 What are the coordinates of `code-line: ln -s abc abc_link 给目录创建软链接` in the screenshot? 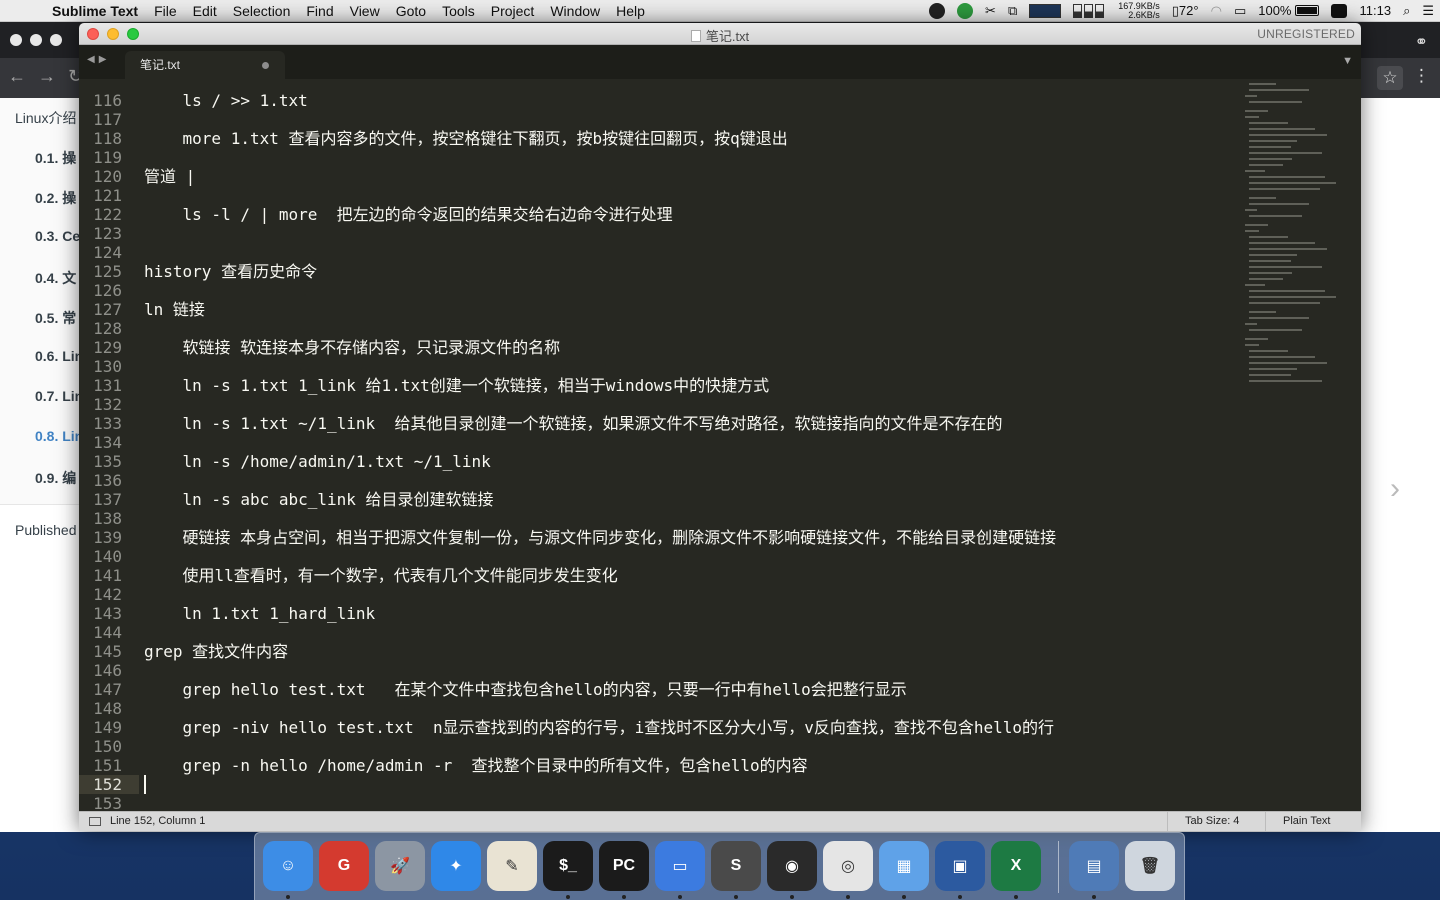 It's located at (319, 499).